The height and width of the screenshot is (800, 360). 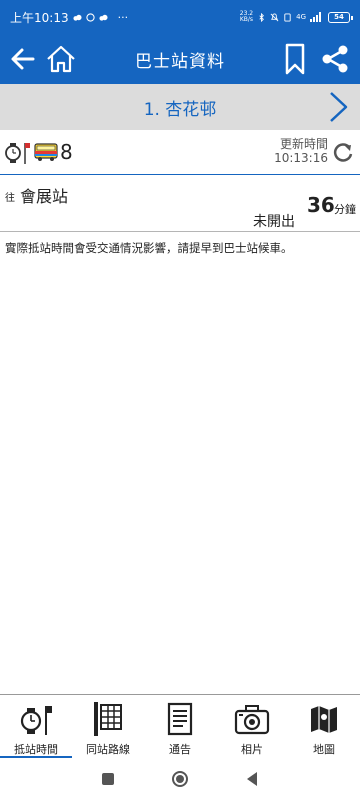 I want to click on network-type: 4G, so click(x=301, y=17).